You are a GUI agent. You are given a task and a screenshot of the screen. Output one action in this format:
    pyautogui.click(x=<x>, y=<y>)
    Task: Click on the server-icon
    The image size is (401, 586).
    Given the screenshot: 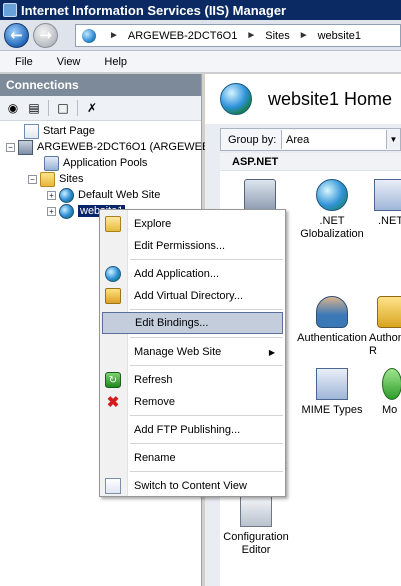 What is the action you would take?
    pyautogui.click(x=25, y=147)
    